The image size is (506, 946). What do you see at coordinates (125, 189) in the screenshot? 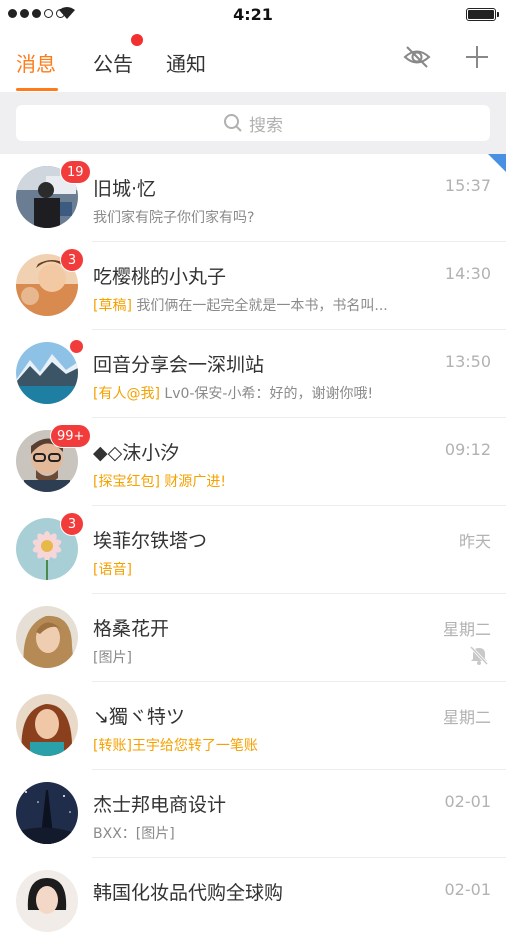
I see `conversation-name: 旧城·忆` at bounding box center [125, 189].